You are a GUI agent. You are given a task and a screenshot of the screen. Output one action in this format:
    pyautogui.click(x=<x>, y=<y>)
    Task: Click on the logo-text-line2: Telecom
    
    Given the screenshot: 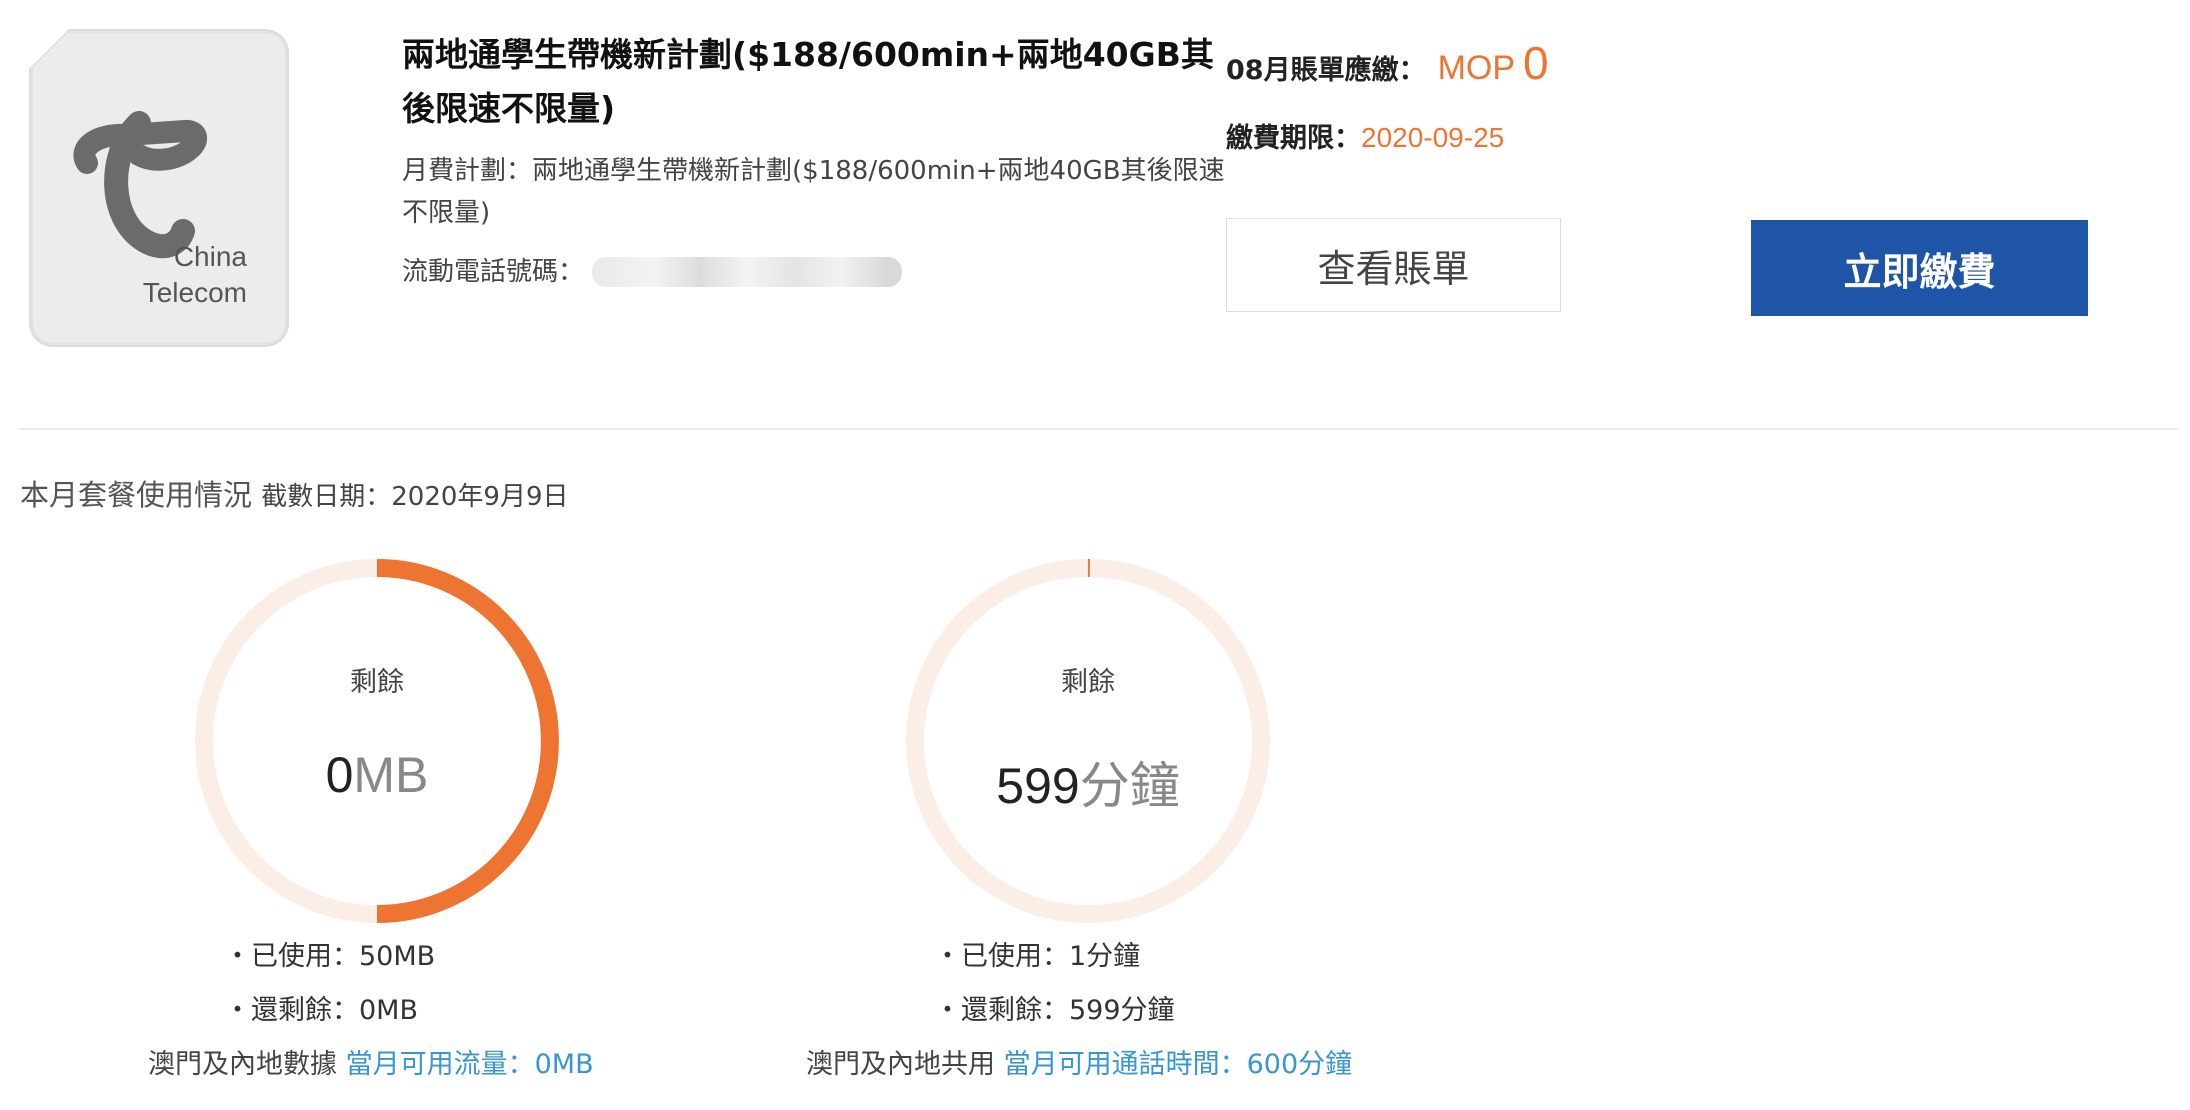 What is the action you would take?
    pyautogui.click(x=194, y=292)
    